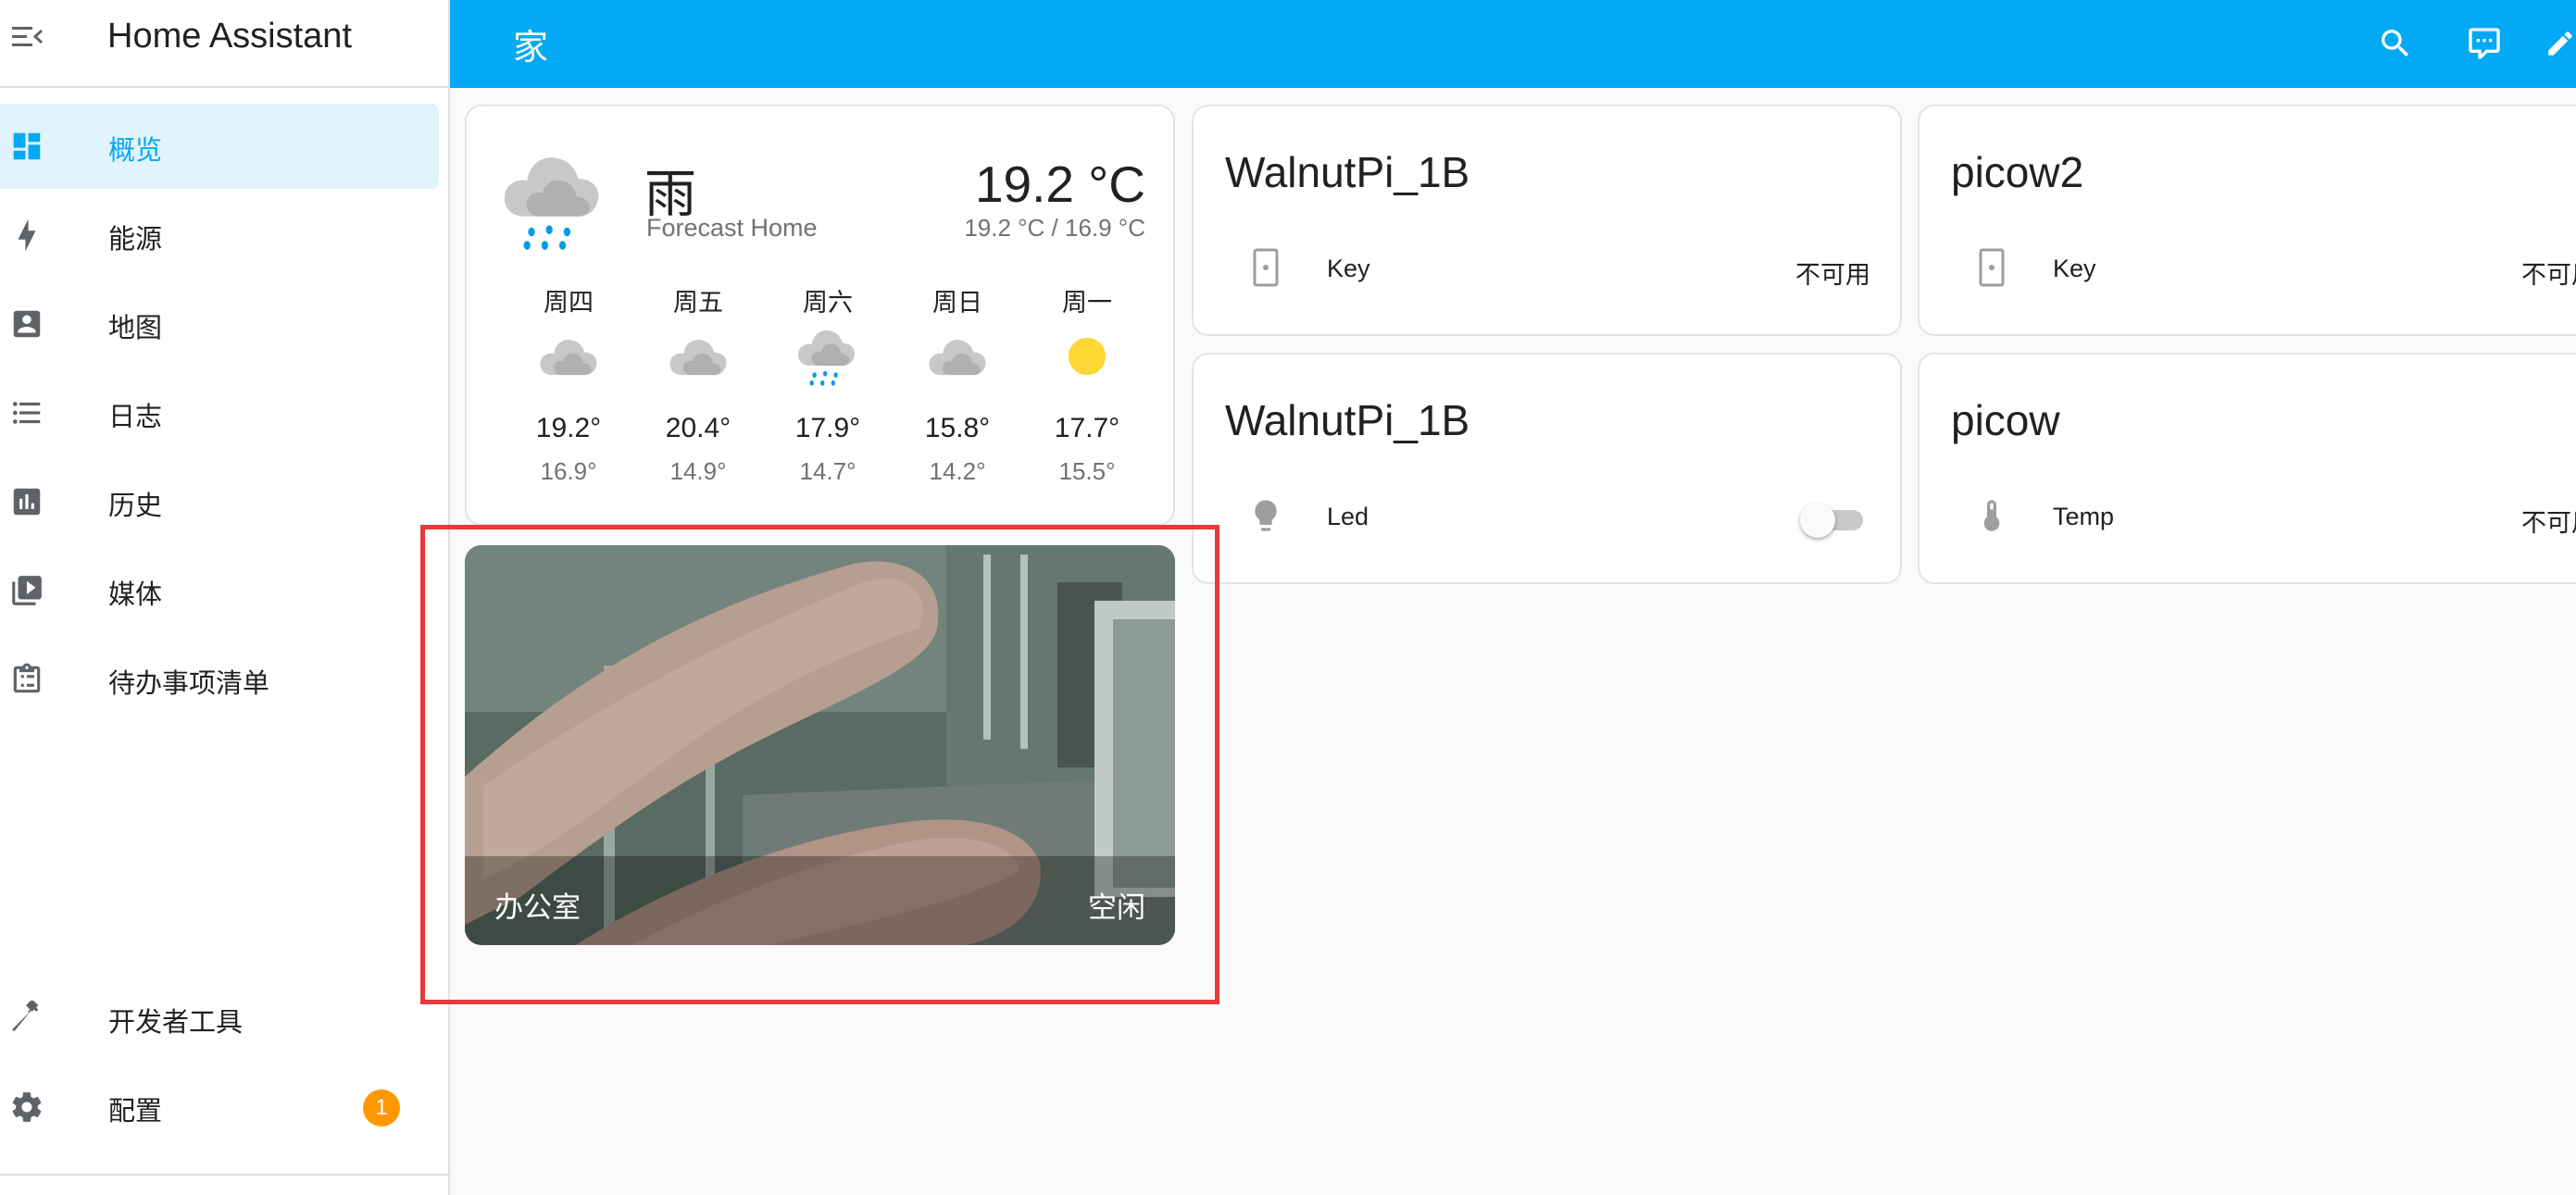 Image resolution: width=2576 pixels, height=1195 pixels. Describe the element at coordinates (230, 36) in the screenshot. I see `app-title: Home Assistant` at that location.